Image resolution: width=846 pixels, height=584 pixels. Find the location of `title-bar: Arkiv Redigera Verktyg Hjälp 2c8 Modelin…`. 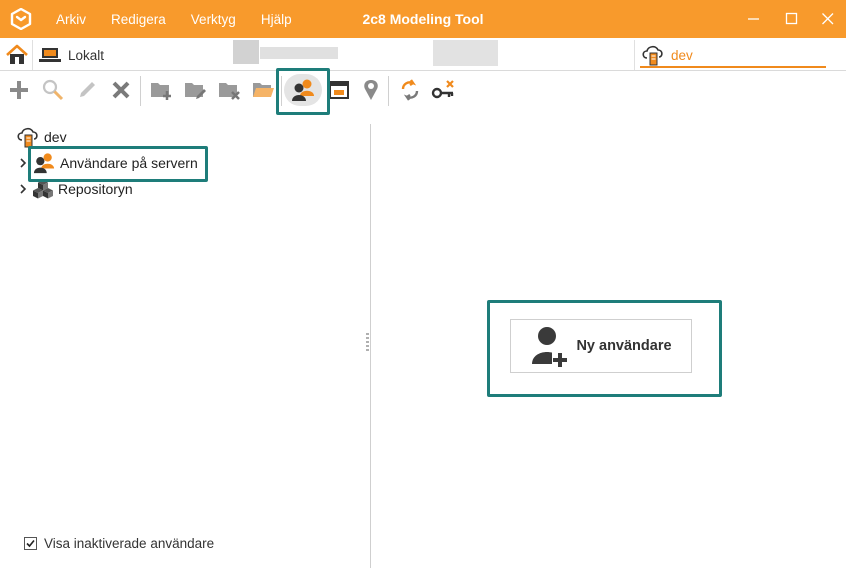

title-bar: Arkiv Redigera Verktyg Hjälp 2c8 Modelin… is located at coordinates (423, 19).